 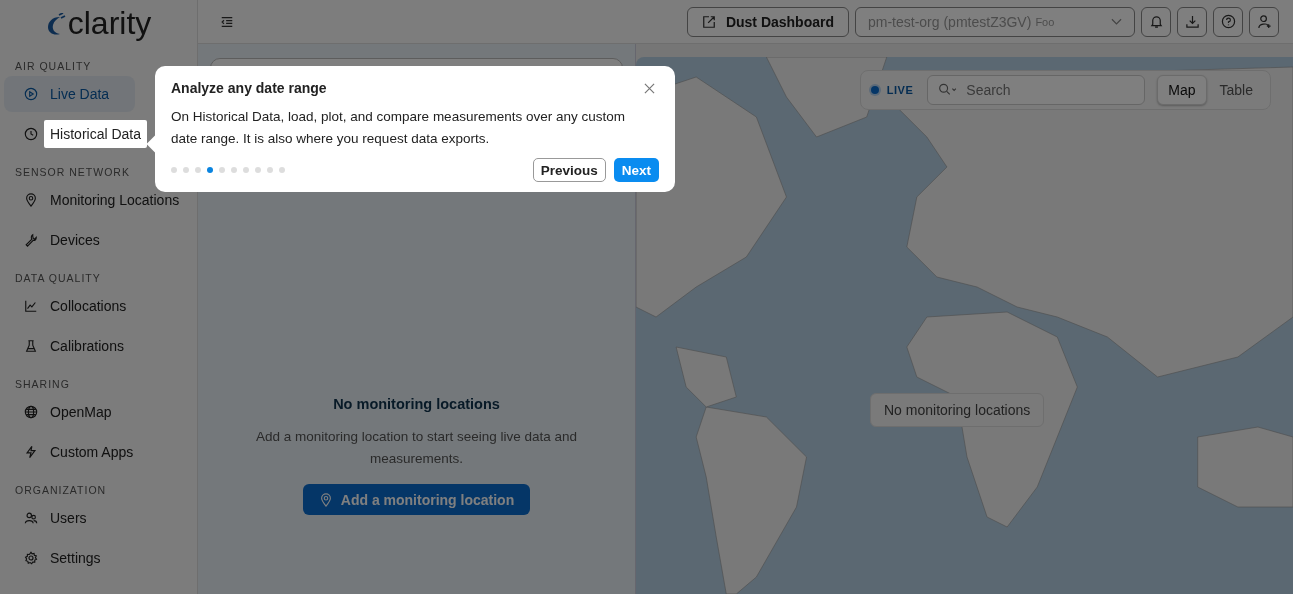 What do you see at coordinates (569, 170) in the screenshot?
I see `previous-button: Previous` at bounding box center [569, 170].